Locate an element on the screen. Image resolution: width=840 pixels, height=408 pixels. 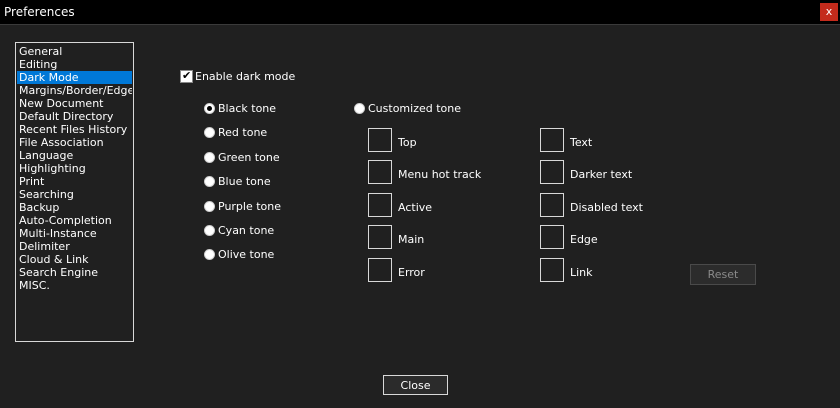
swatch-label-edge: Edge is located at coordinates (584, 239).